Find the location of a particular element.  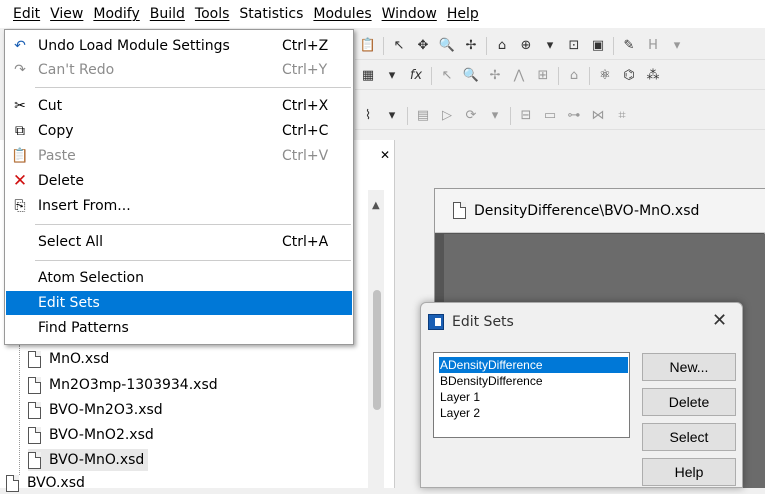

atoms-icon: ⁂ is located at coordinates (653, 76).